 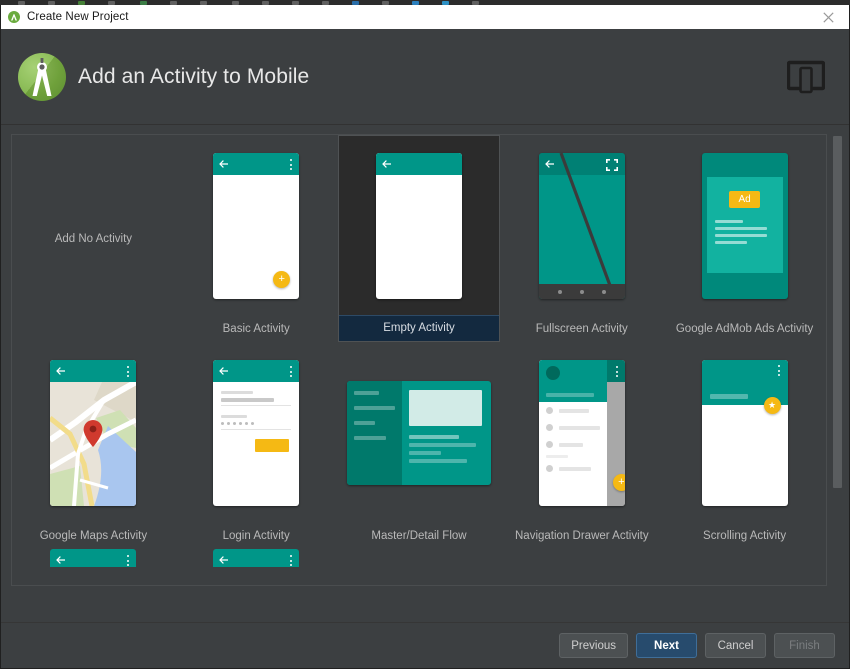 I want to click on template-google-admob-ads-activity: Ad Google AdMob Ads Activity, so click(x=744, y=238).